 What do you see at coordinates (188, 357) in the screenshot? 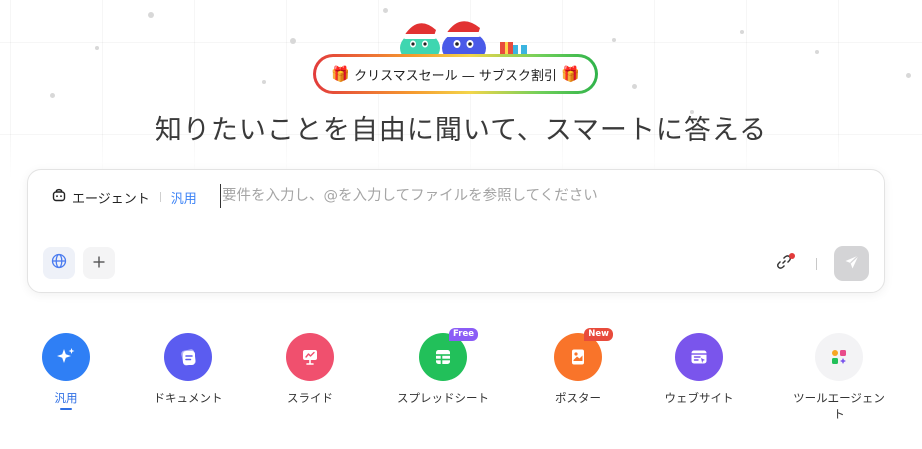
I see `document-icon` at bounding box center [188, 357].